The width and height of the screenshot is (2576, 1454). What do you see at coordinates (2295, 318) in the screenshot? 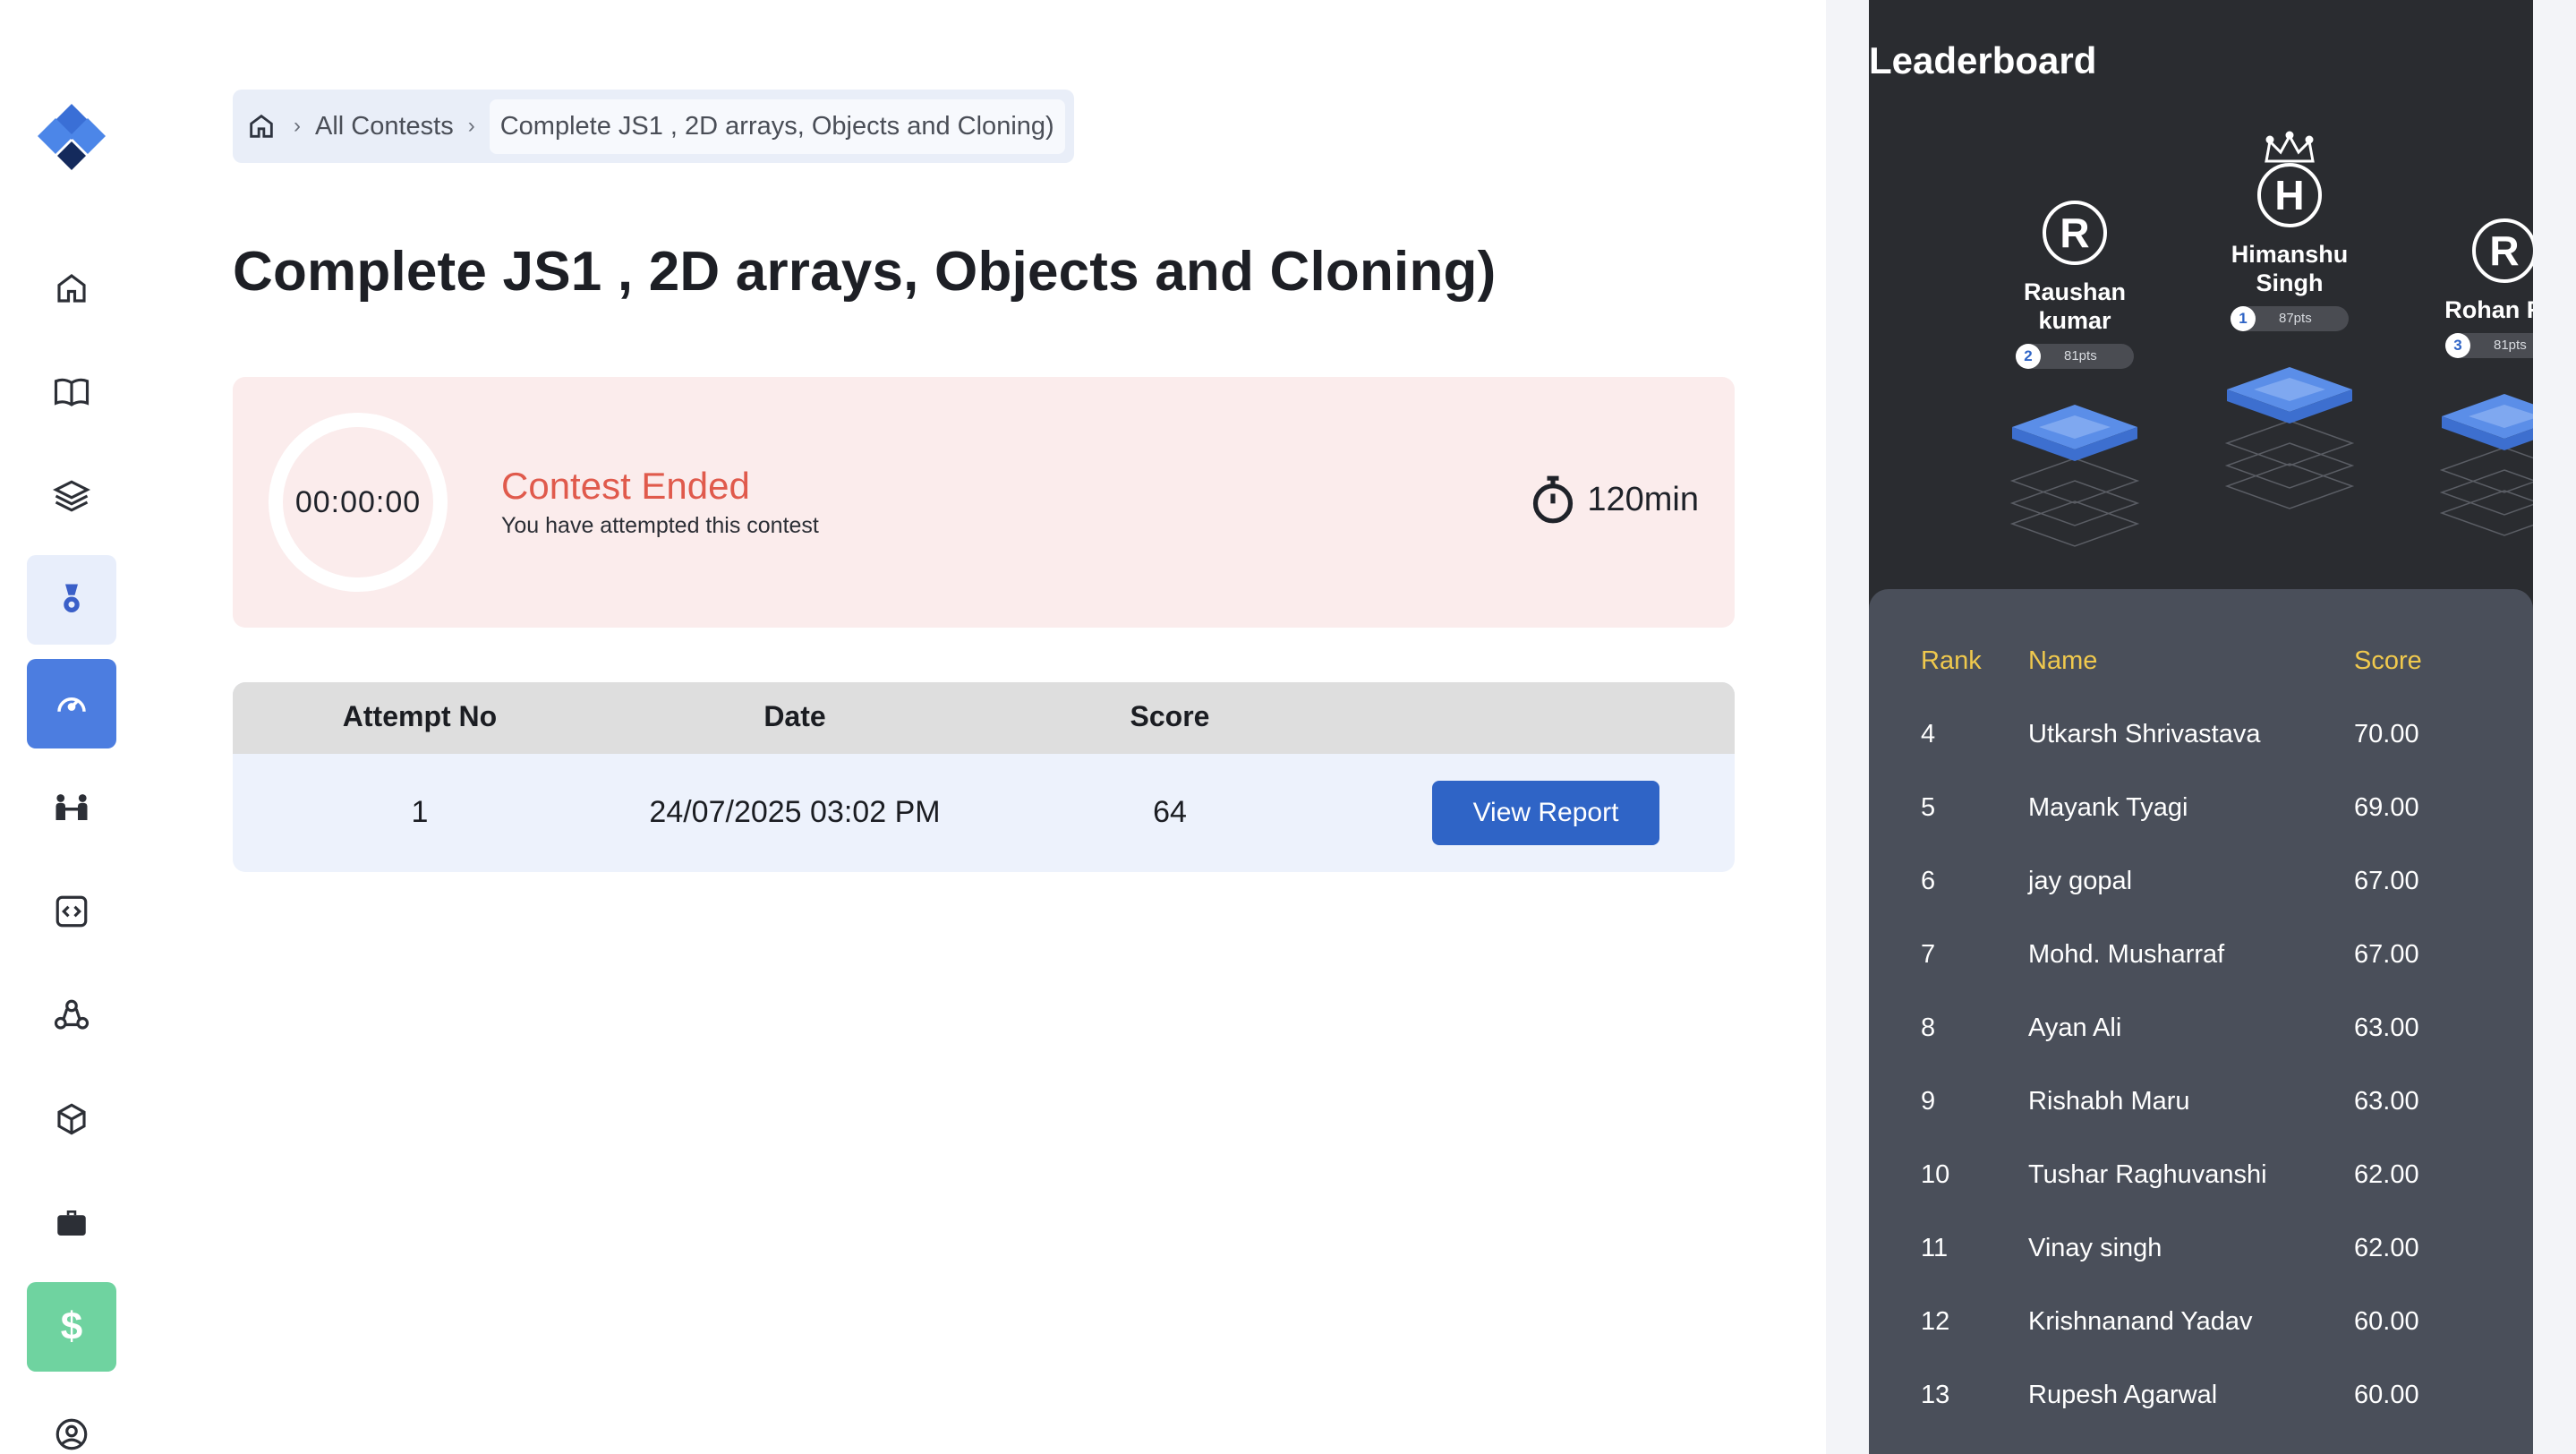
I see `points: 87pts` at bounding box center [2295, 318].